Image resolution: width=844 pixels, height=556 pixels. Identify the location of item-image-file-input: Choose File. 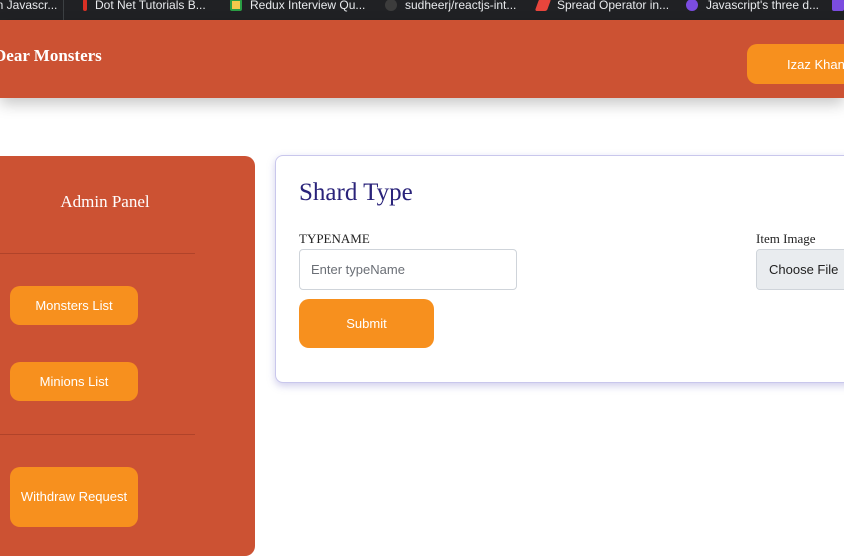
(800, 269).